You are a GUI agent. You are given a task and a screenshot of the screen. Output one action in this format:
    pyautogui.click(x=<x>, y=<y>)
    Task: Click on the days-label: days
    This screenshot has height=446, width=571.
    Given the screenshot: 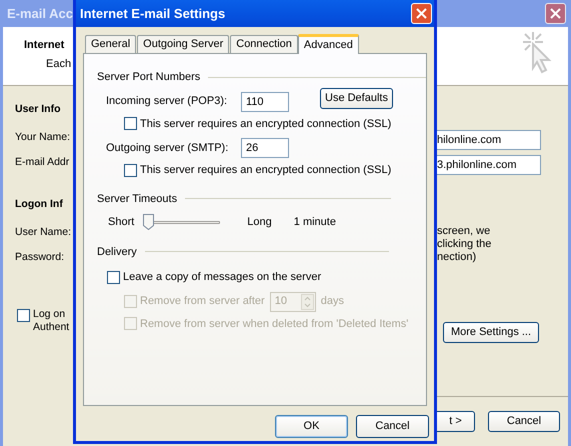 What is the action you would take?
    pyautogui.click(x=332, y=302)
    